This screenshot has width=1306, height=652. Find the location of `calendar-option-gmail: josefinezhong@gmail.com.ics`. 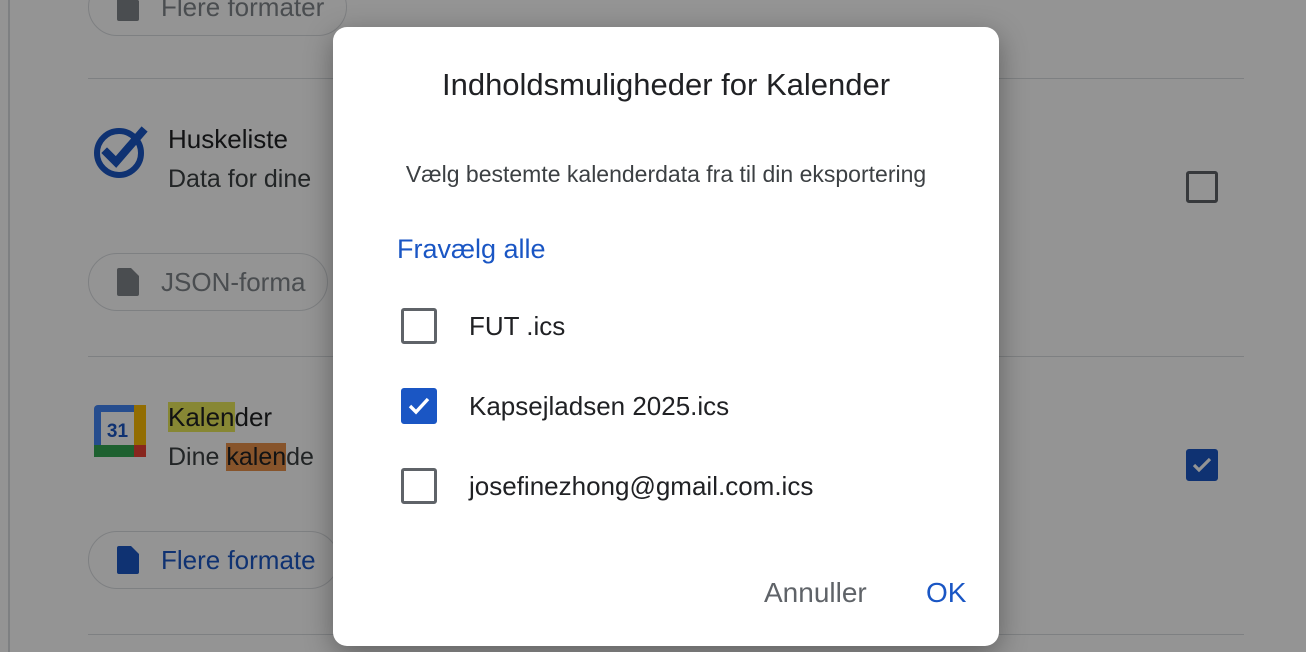

calendar-option-gmail: josefinezhong@gmail.com.ics is located at coordinates (607, 486).